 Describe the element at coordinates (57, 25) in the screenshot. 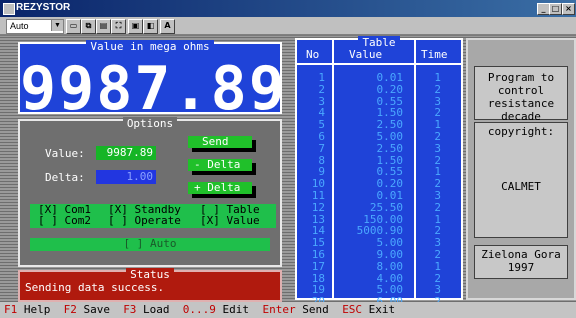

I see `chevron-down-icon: ▼` at that location.